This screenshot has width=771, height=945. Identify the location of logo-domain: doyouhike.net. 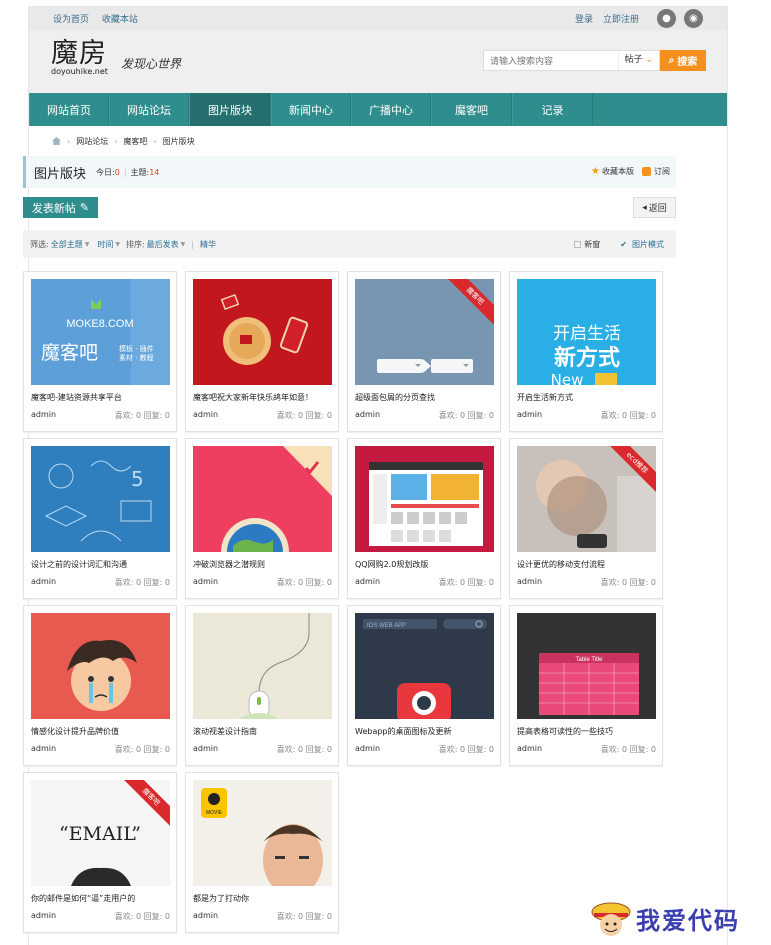
(79, 71).